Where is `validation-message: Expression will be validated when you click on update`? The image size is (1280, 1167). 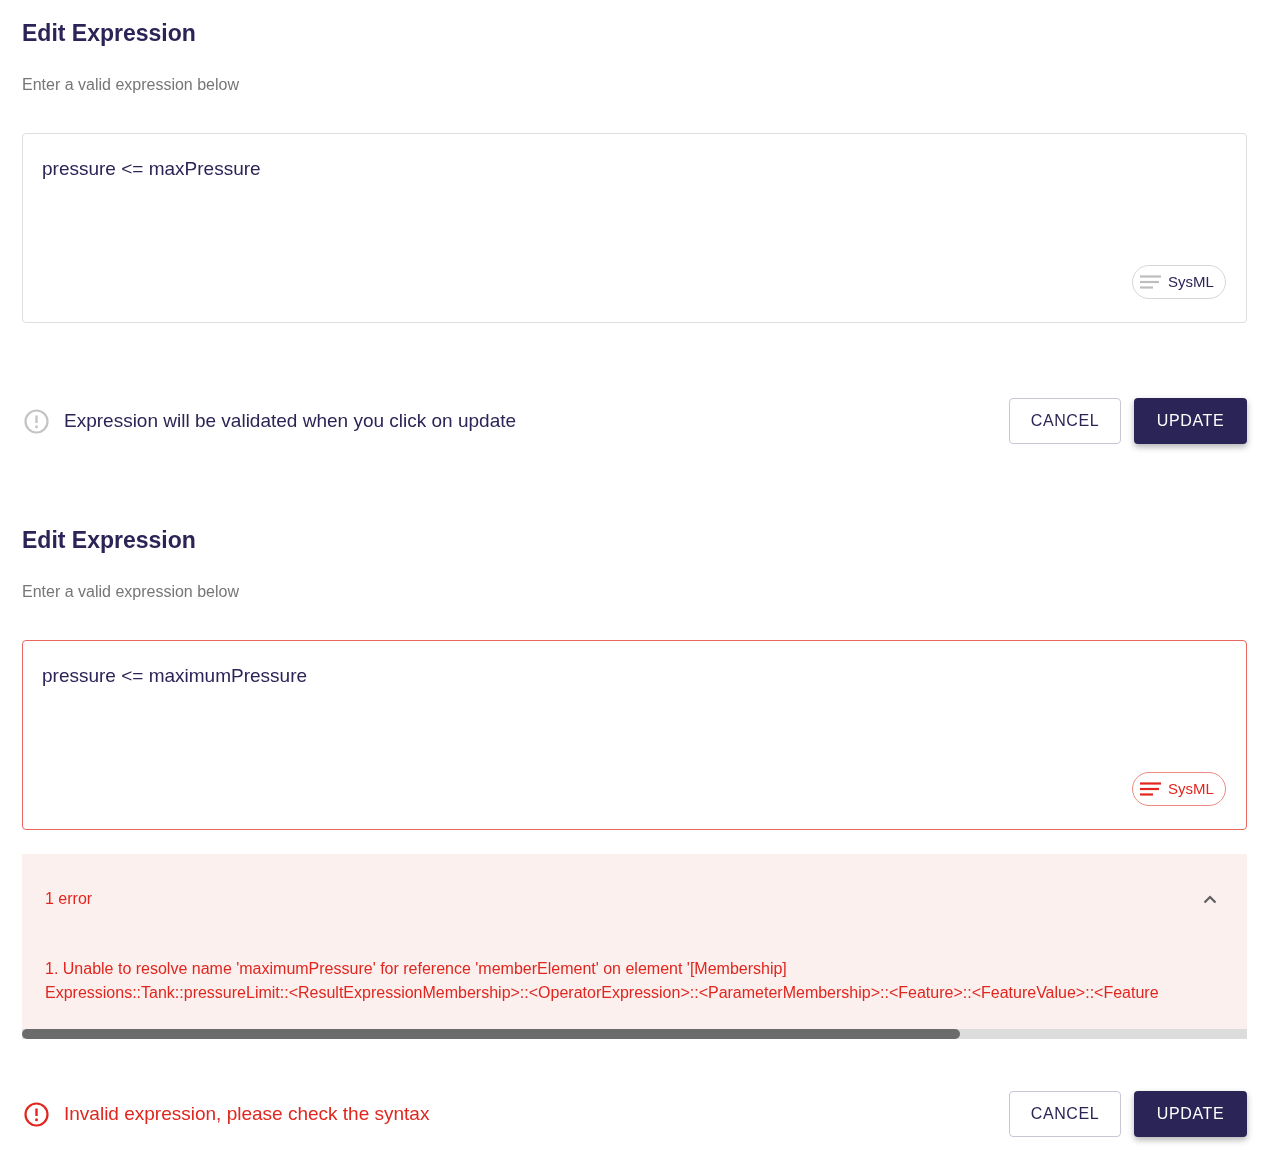 validation-message: Expression will be validated when you click on update is located at coordinates (290, 420).